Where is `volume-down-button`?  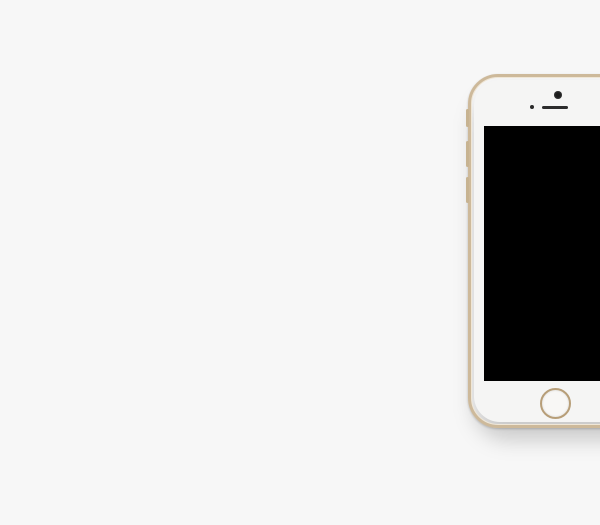 volume-down-button is located at coordinates (467, 190).